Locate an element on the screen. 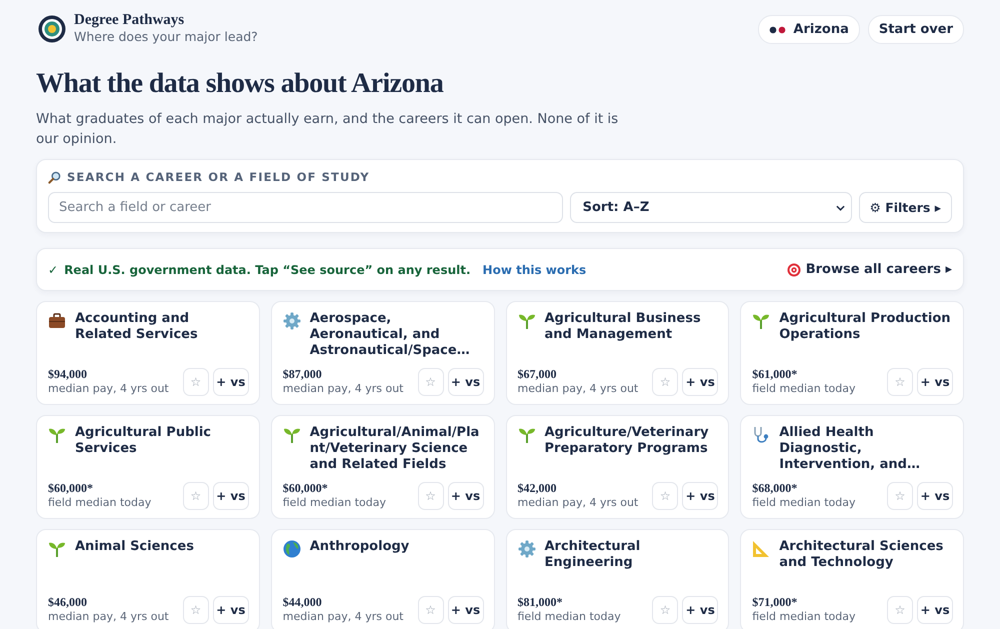  major-title: Animal Sciences is located at coordinates (134, 547).